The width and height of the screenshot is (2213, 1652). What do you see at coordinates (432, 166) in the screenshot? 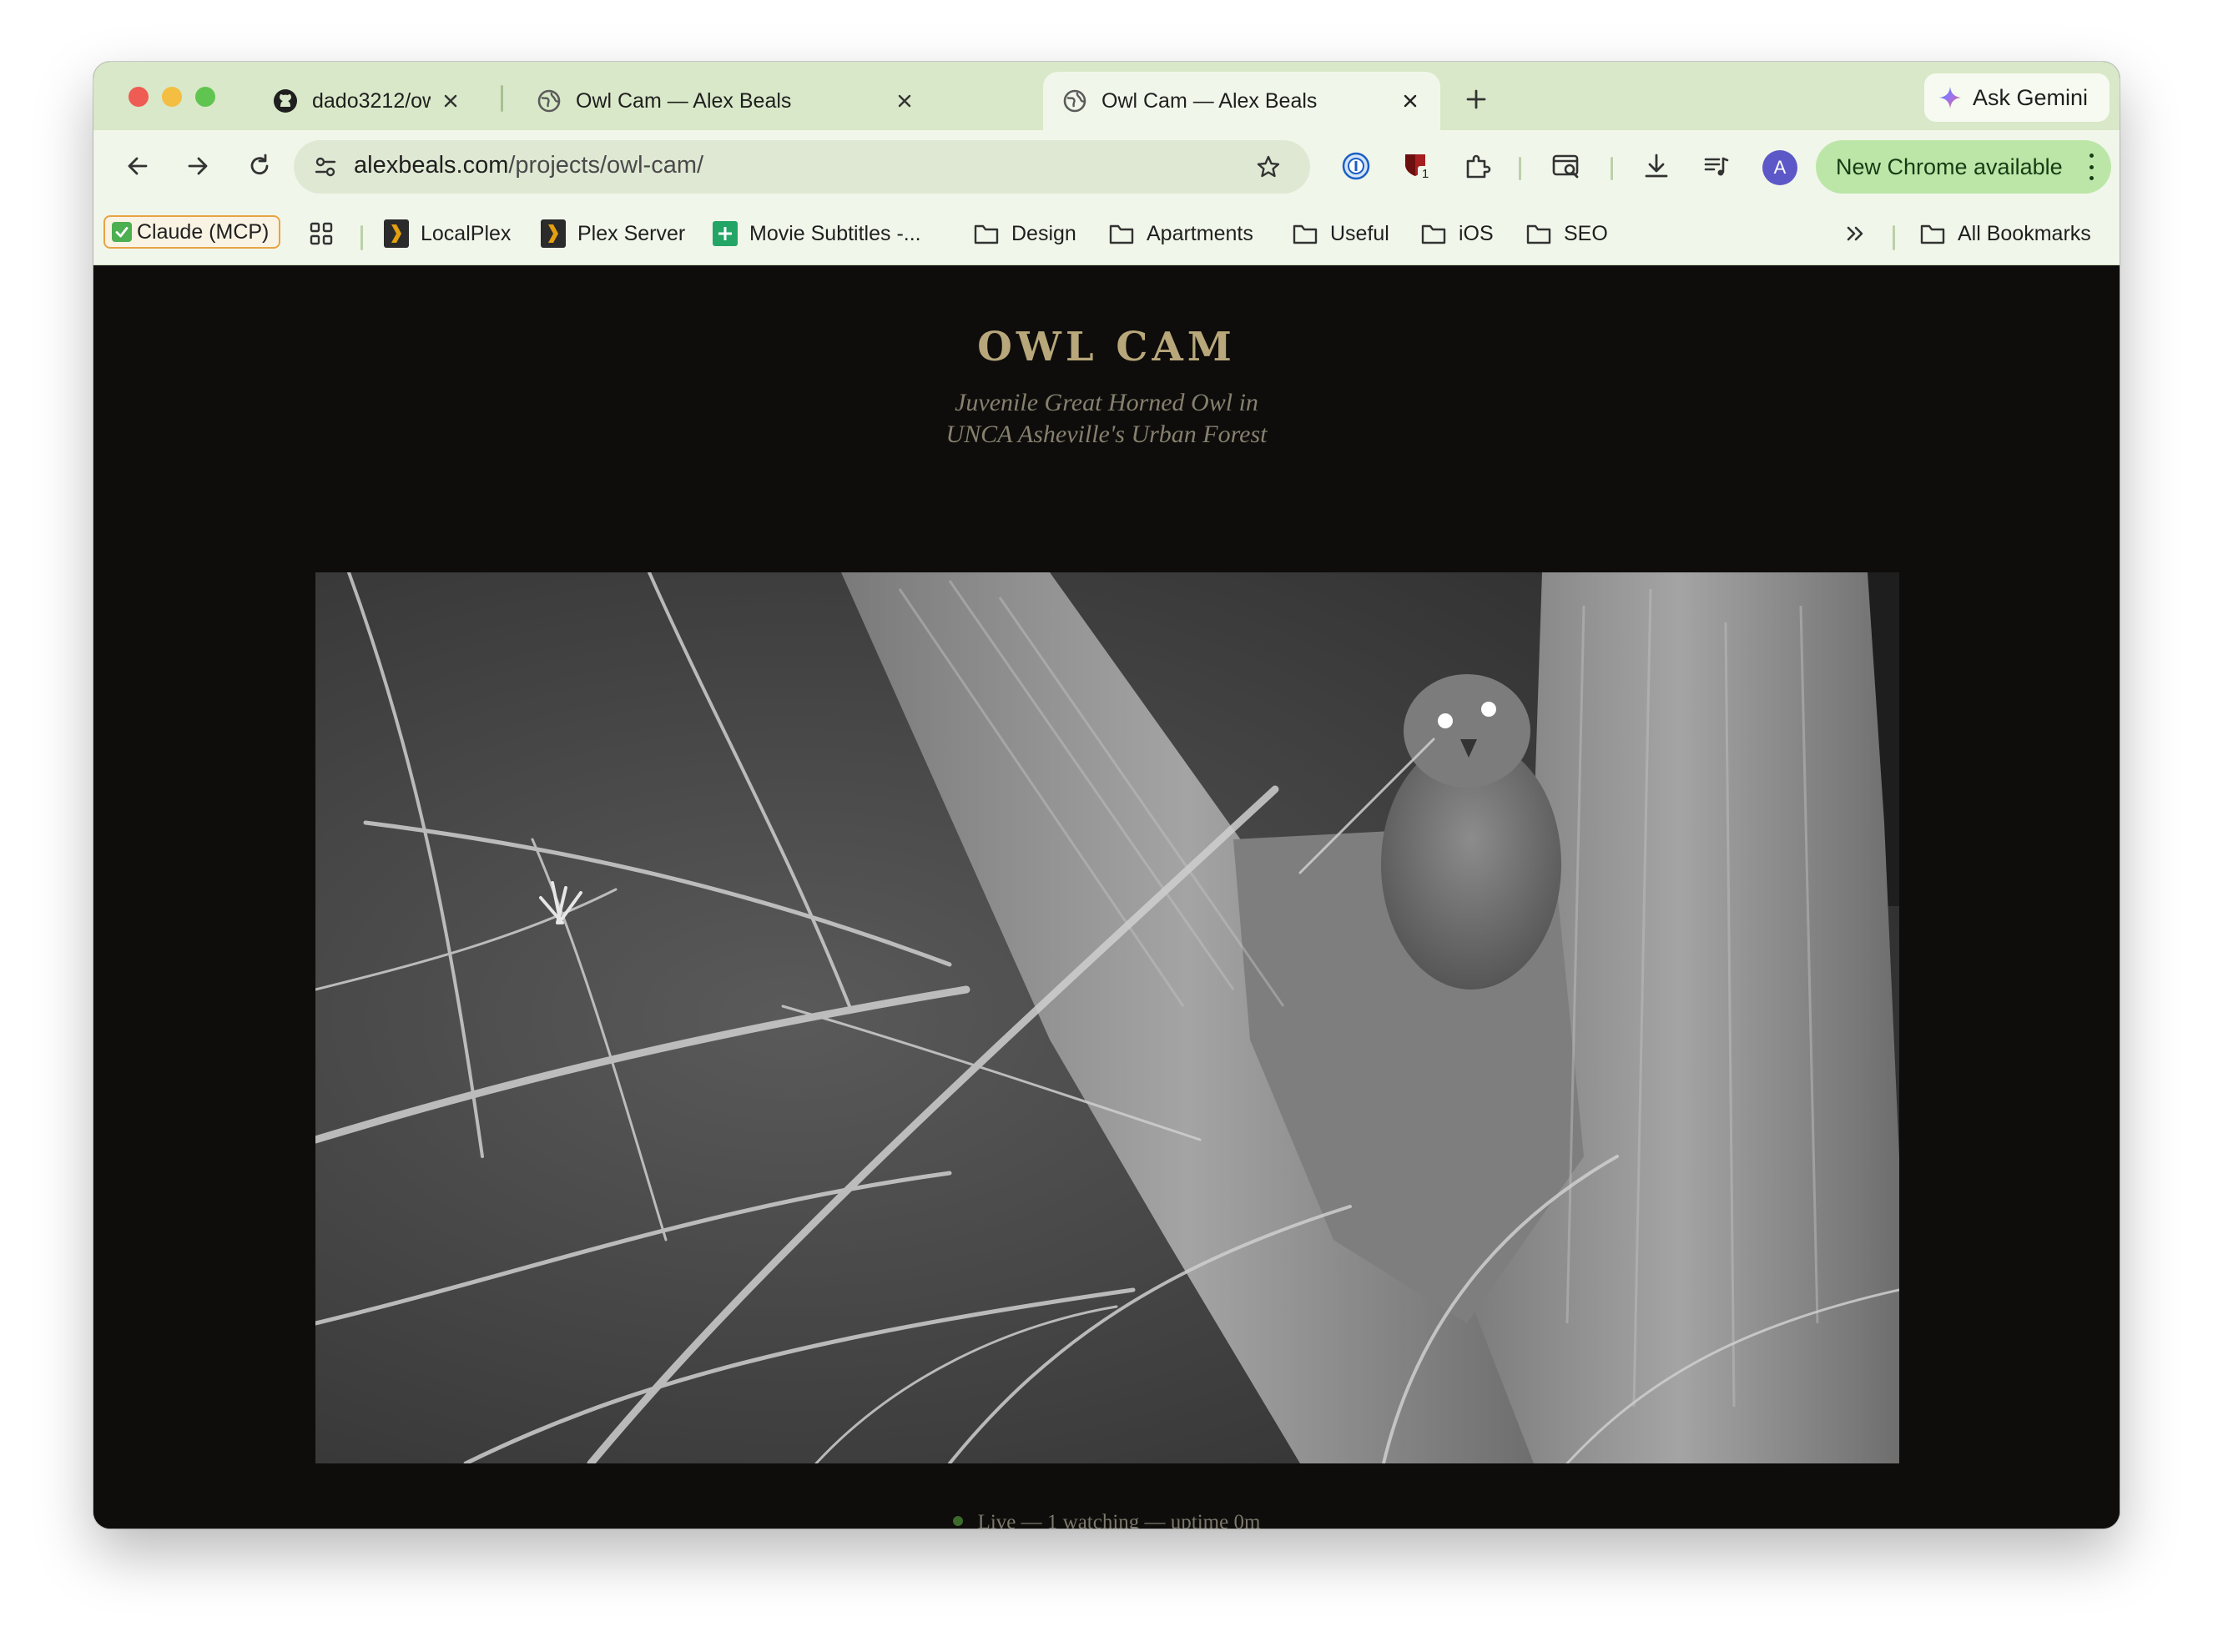
I see `url-host: alexbeals.com` at bounding box center [432, 166].